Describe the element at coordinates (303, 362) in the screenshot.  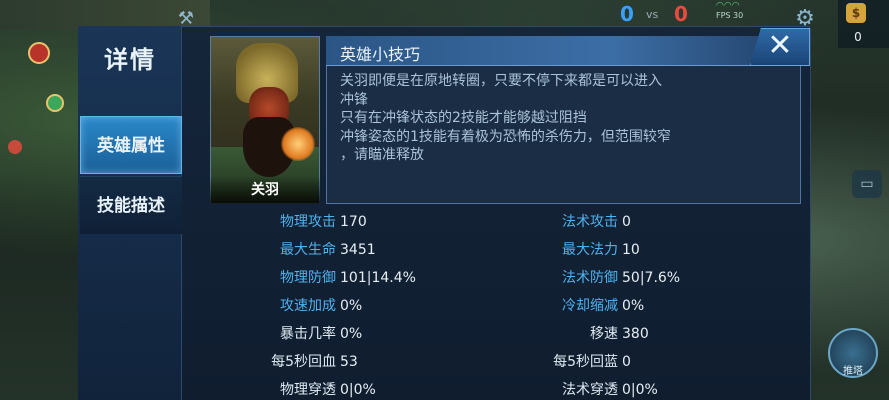
I see `stat-label: 每5秒回血` at that location.